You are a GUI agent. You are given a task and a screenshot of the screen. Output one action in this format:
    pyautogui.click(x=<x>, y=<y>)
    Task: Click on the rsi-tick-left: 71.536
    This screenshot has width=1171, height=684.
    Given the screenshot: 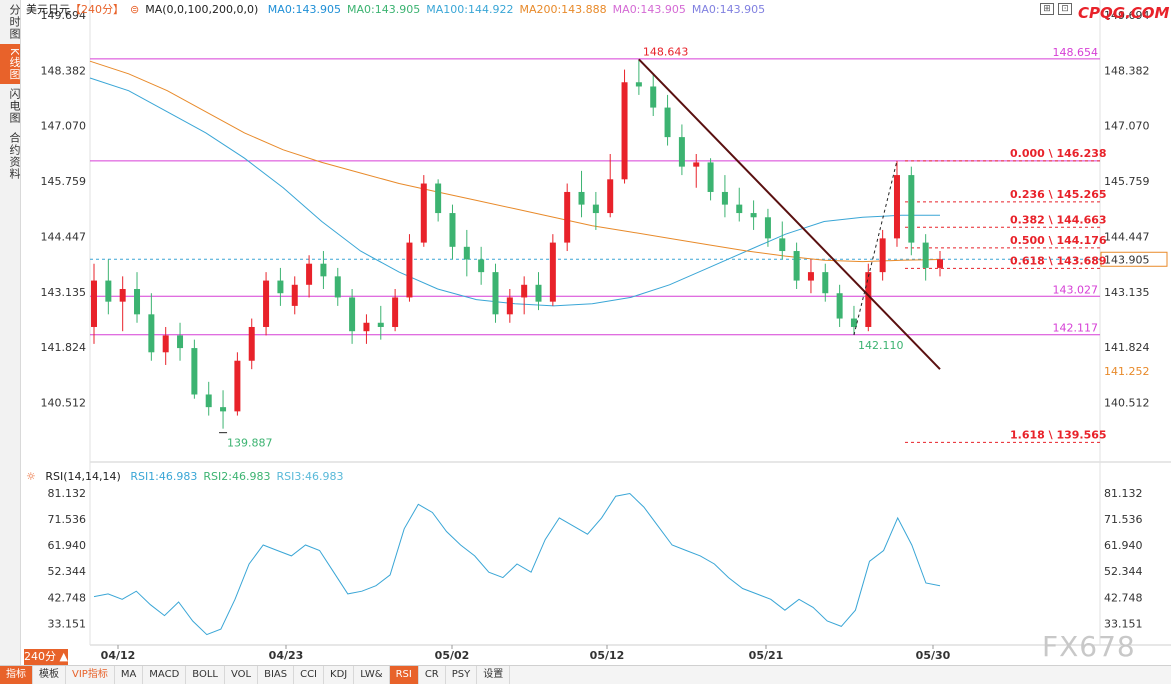 What is the action you would take?
    pyautogui.click(x=67, y=519)
    